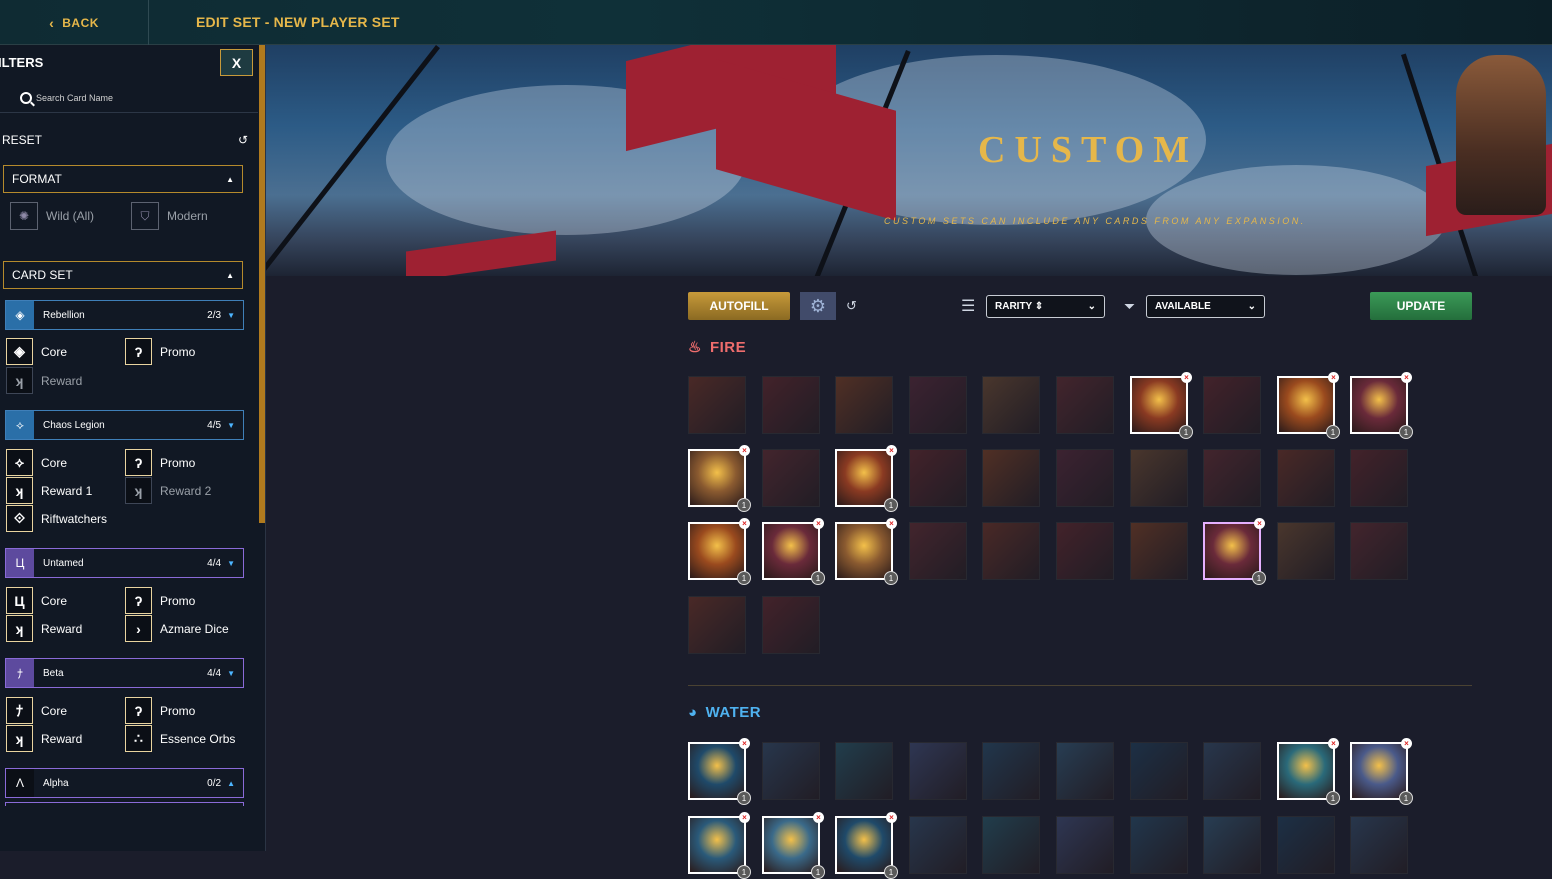 The image size is (1552, 879). Describe the element at coordinates (1045, 306) in the screenshot. I see `rarity-select: RARITY ⇕ ⌄` at that location.